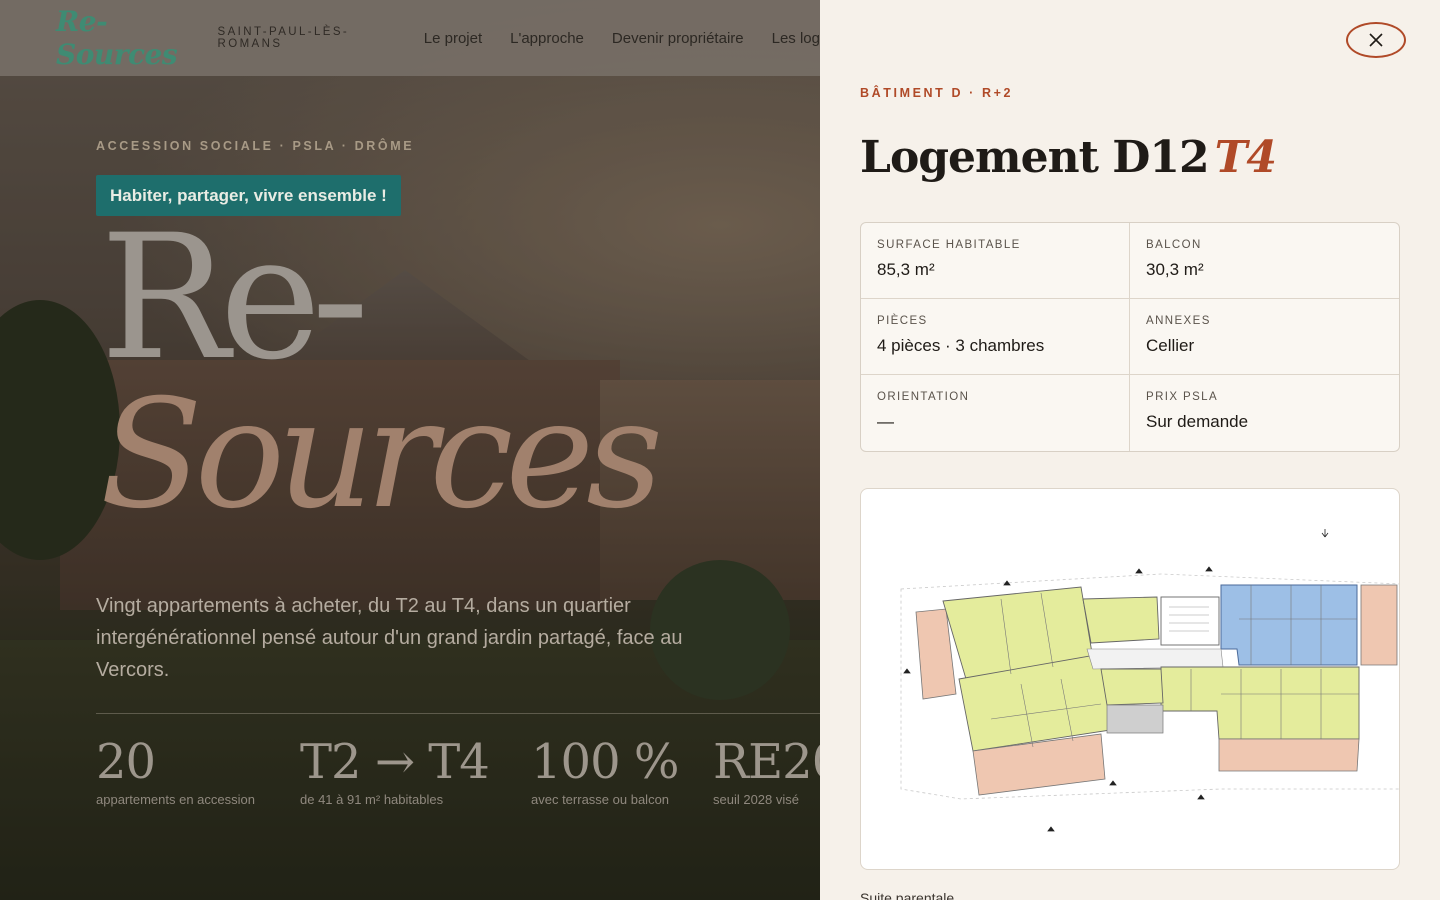 The image size is (1440, 900). I want to click on plan-zone-grey, so click(1135, 719).